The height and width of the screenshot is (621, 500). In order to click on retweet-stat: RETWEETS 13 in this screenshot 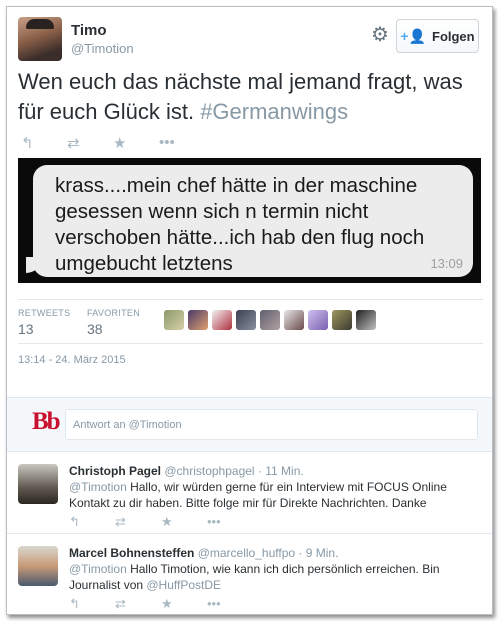, I will do `click(44, 322)`.